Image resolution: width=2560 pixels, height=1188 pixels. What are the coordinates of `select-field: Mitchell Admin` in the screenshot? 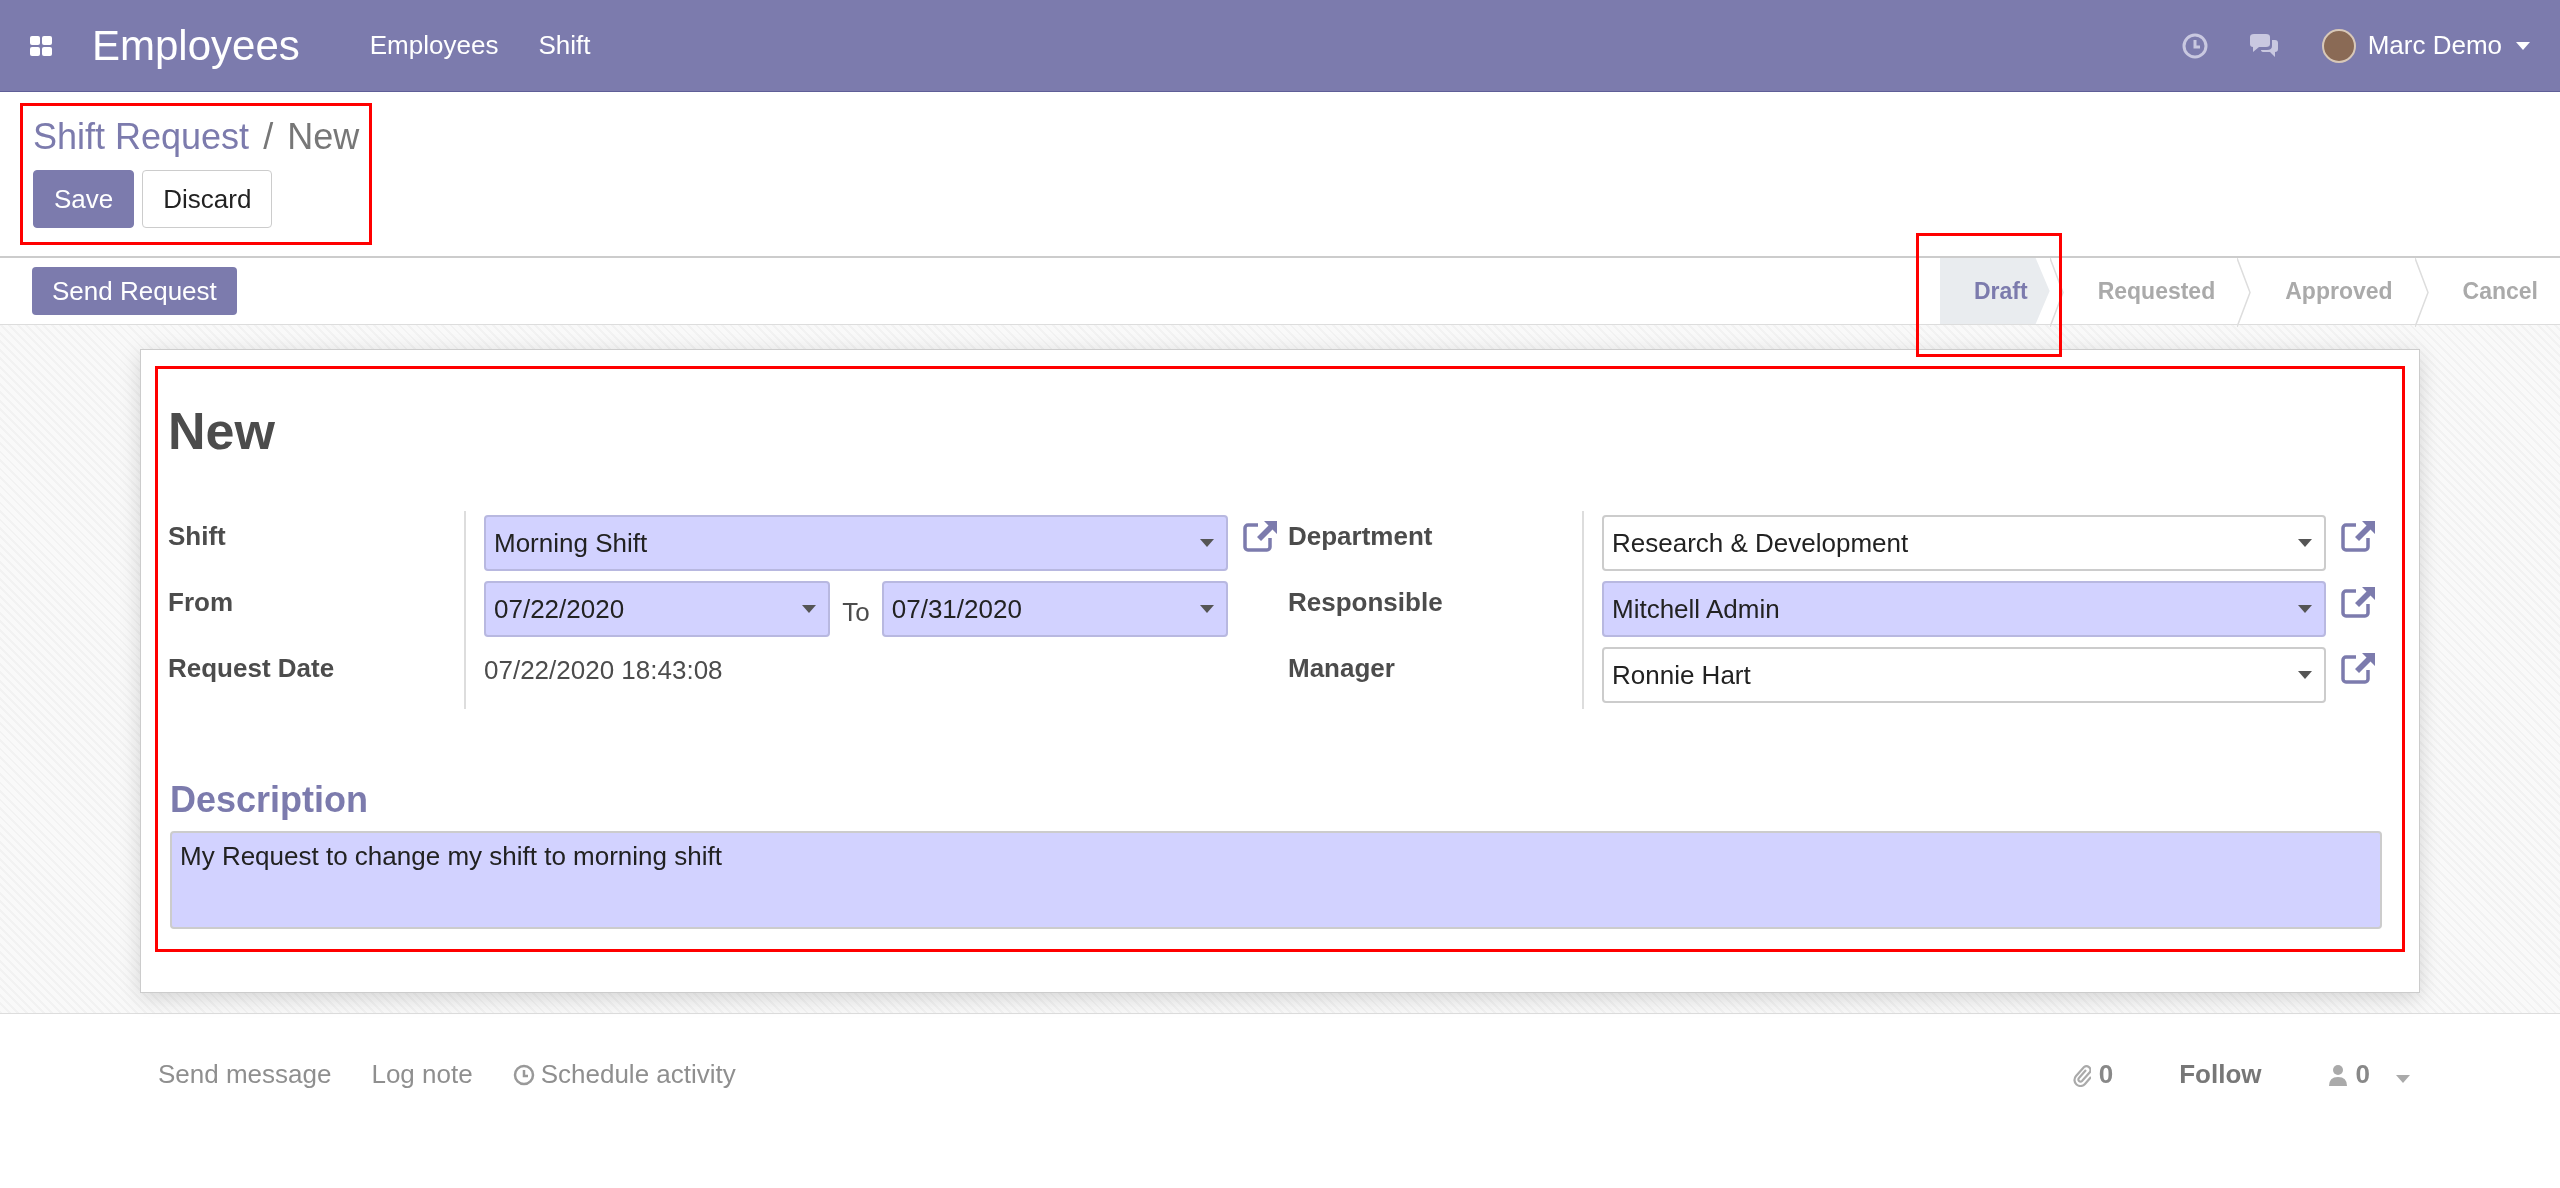 It's located at (1964, 609).